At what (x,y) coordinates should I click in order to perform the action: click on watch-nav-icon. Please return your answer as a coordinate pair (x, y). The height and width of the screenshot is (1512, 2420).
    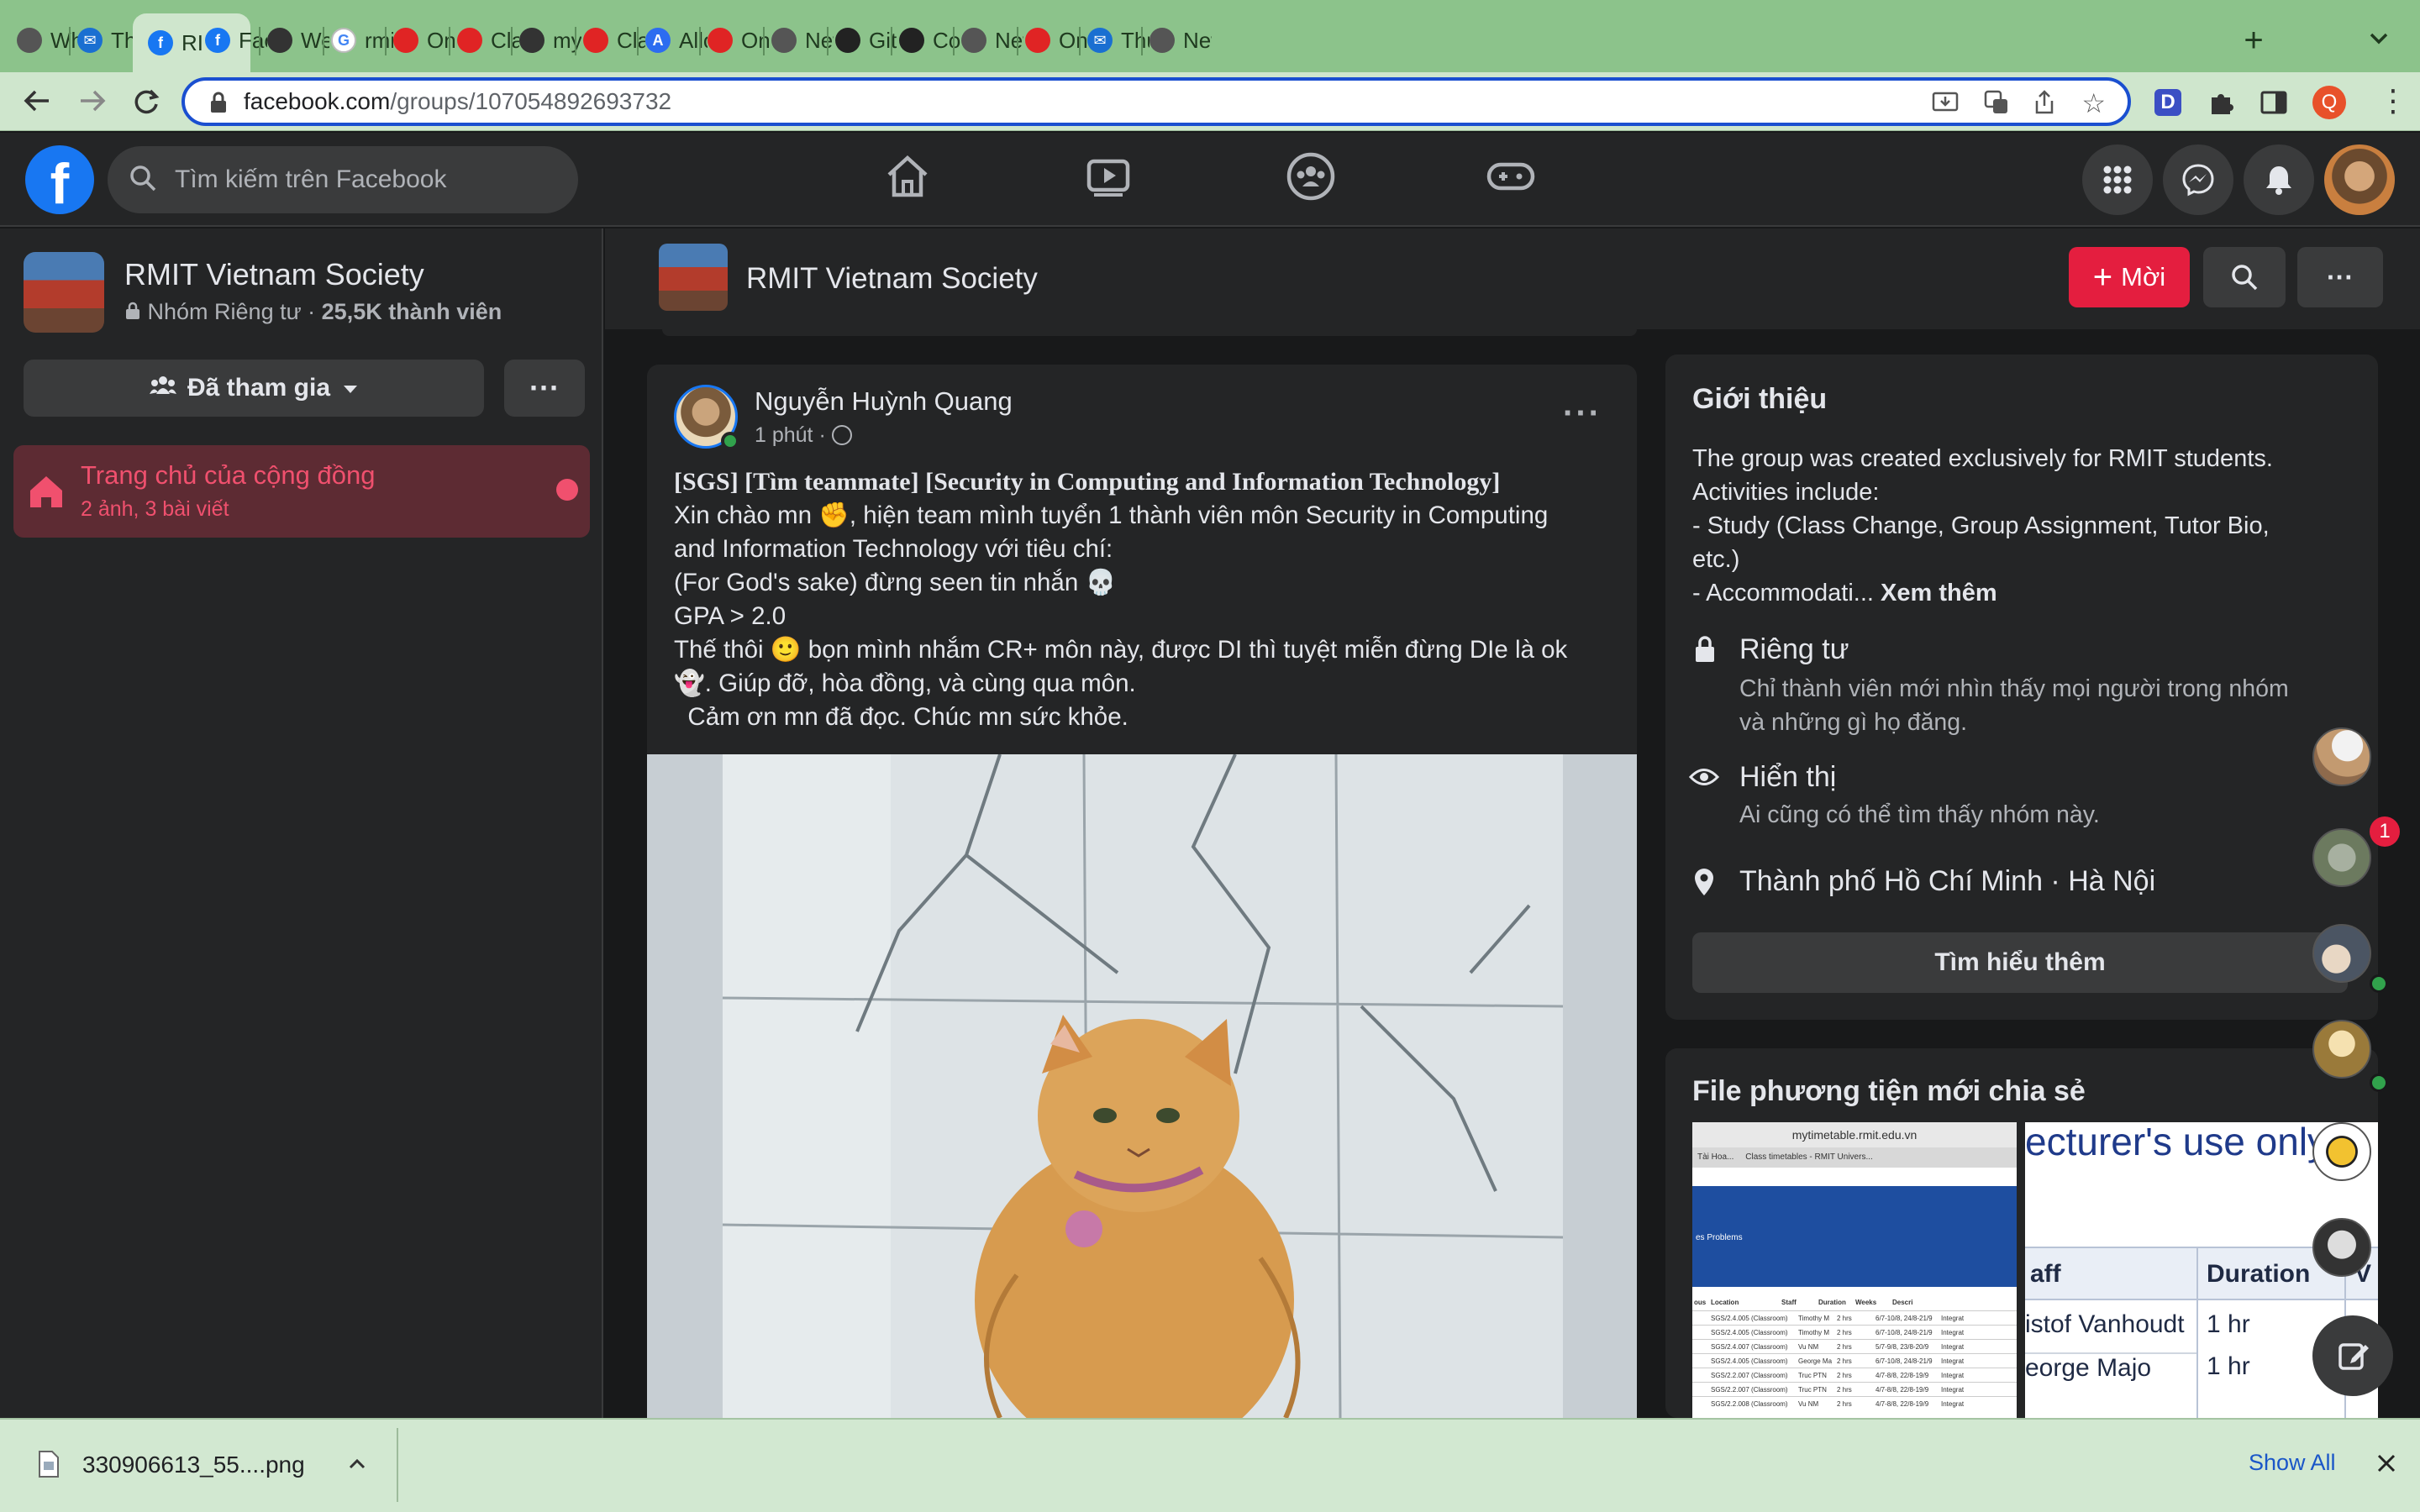
    Looking at the image, I should click on (1109, 176).